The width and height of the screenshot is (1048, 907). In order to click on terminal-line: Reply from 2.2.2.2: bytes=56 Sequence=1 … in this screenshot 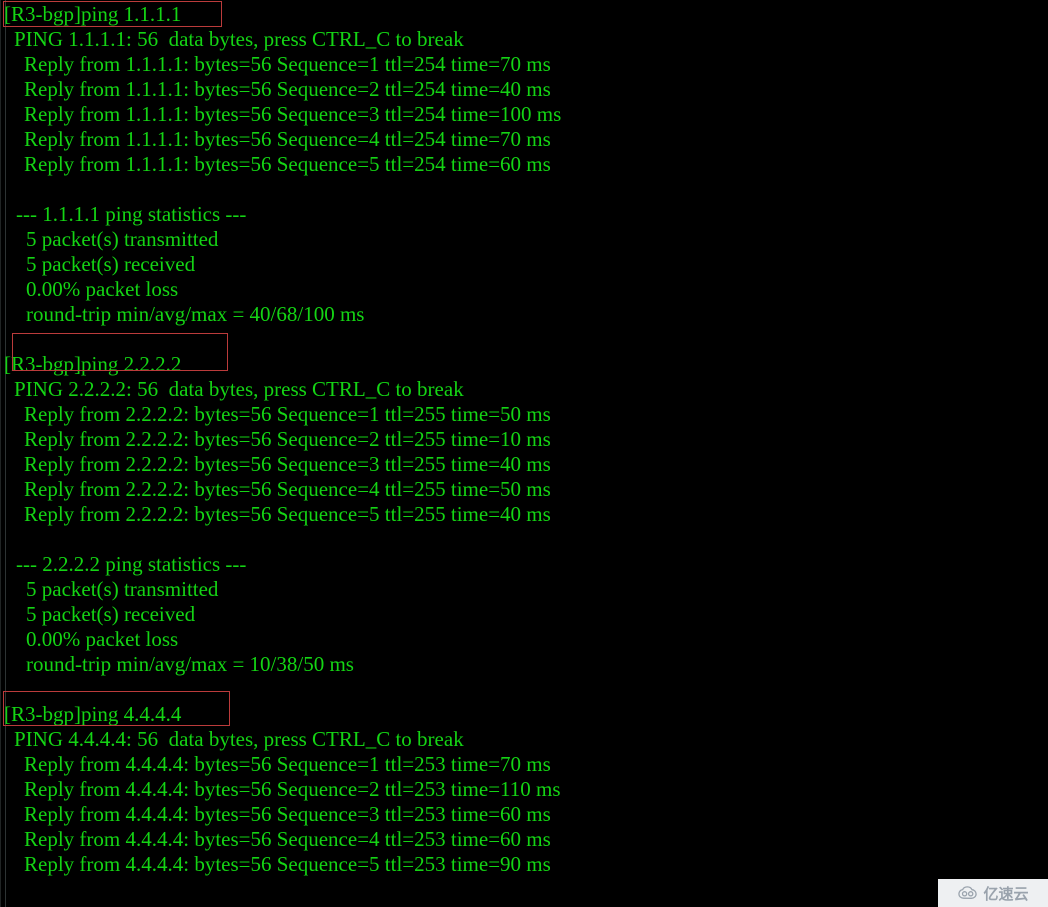, I will do `click(287, 414)`.